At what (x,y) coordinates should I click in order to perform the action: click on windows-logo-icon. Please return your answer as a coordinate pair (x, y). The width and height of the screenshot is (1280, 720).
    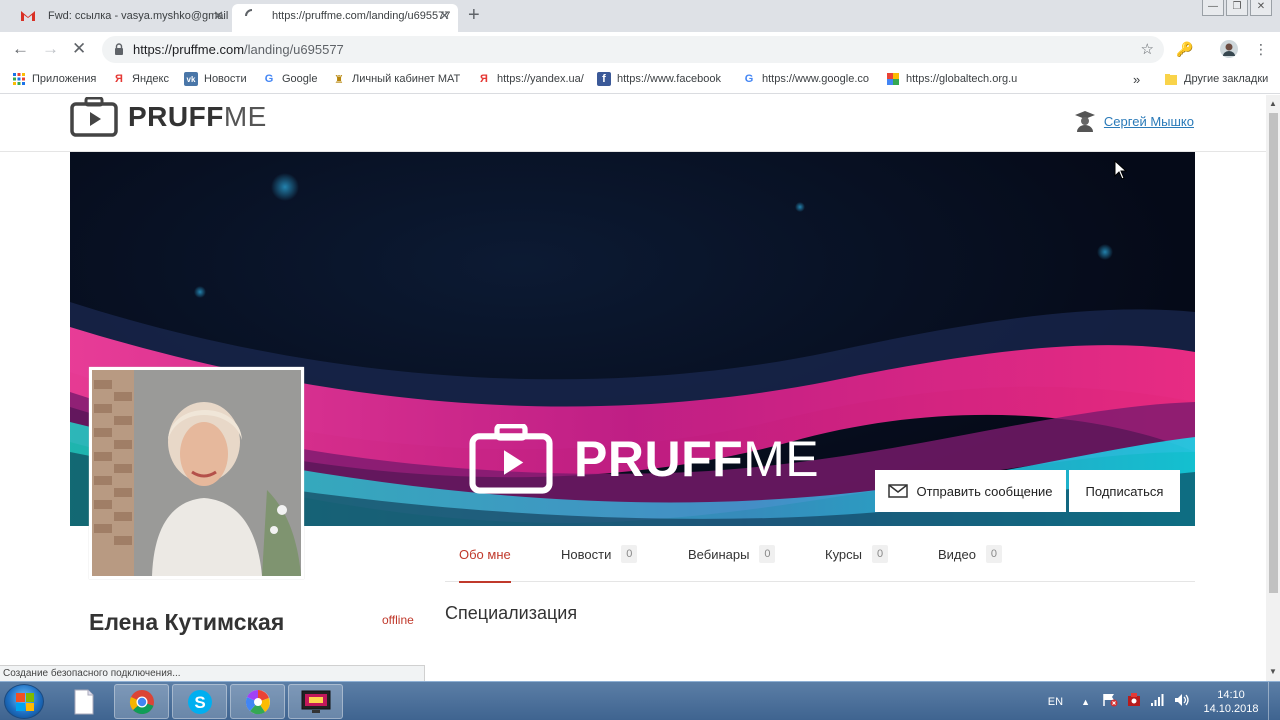
    Looking at the image, I should click on (25, 702).